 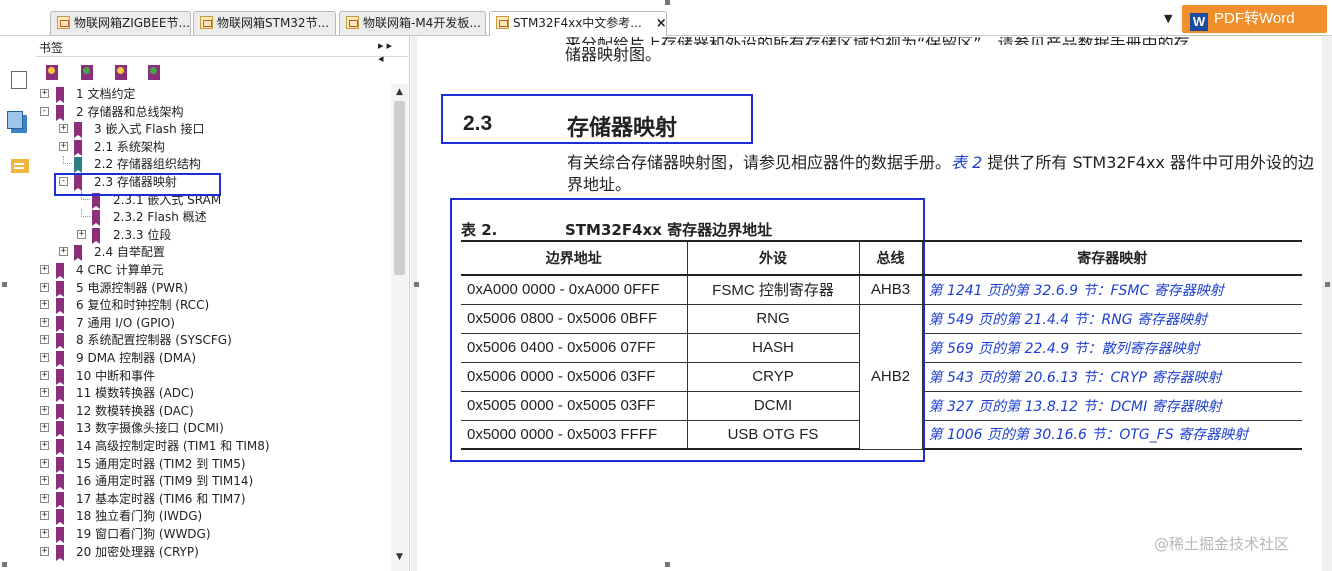 I want to click on bookmark-item: +18 独立看门狗 (IWDG), so click(x=211, y=517).